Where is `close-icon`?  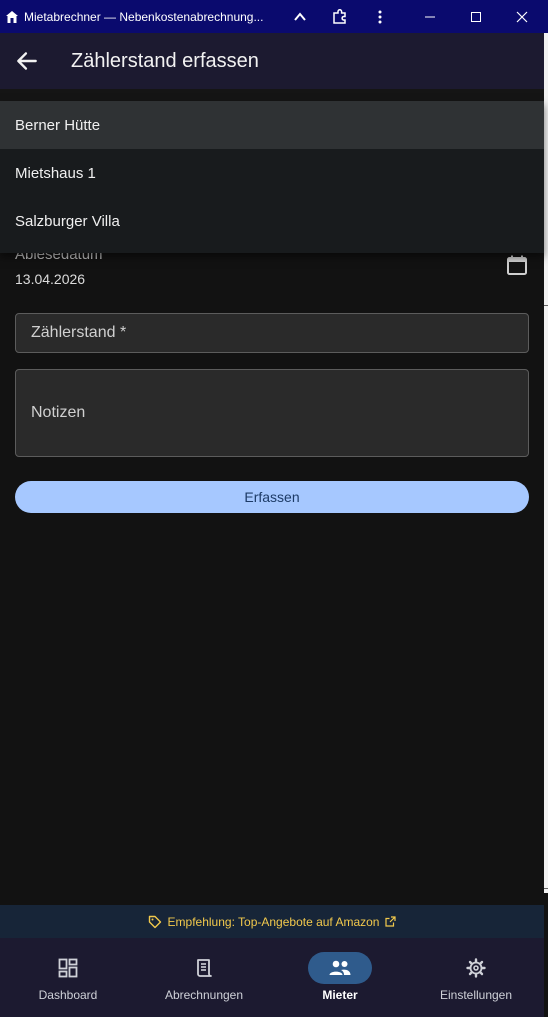 close-icon is located at coordinates (522, 16).